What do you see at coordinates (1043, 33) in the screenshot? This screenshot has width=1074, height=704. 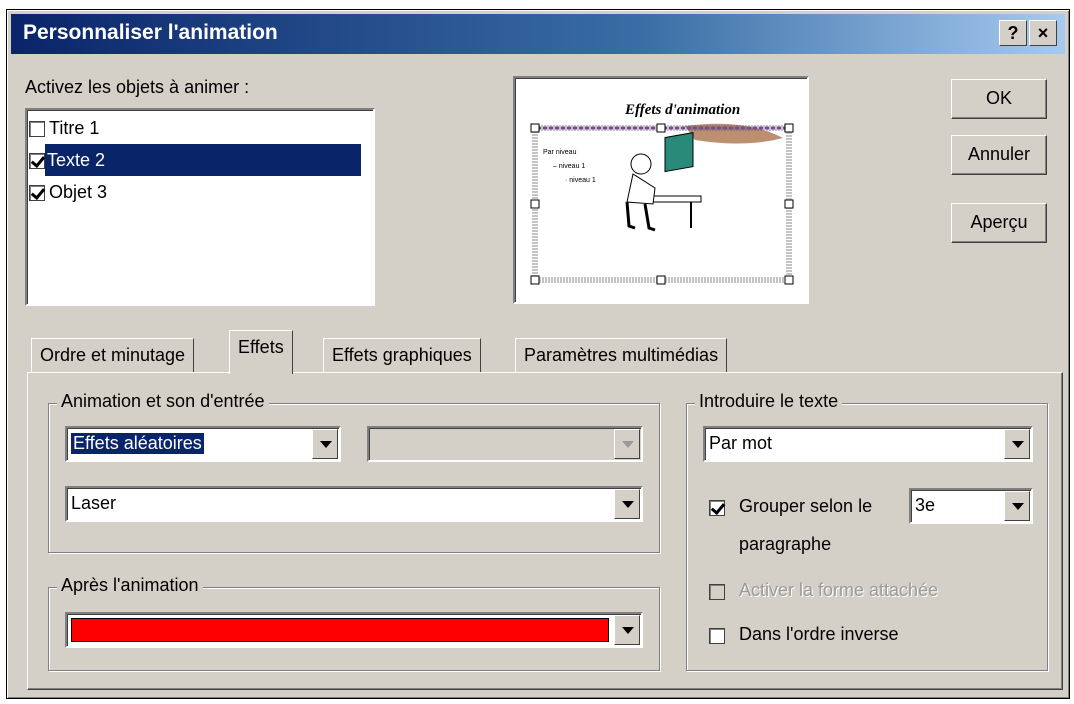 I see `close-button: ×` at bounding box center [1043, 33].